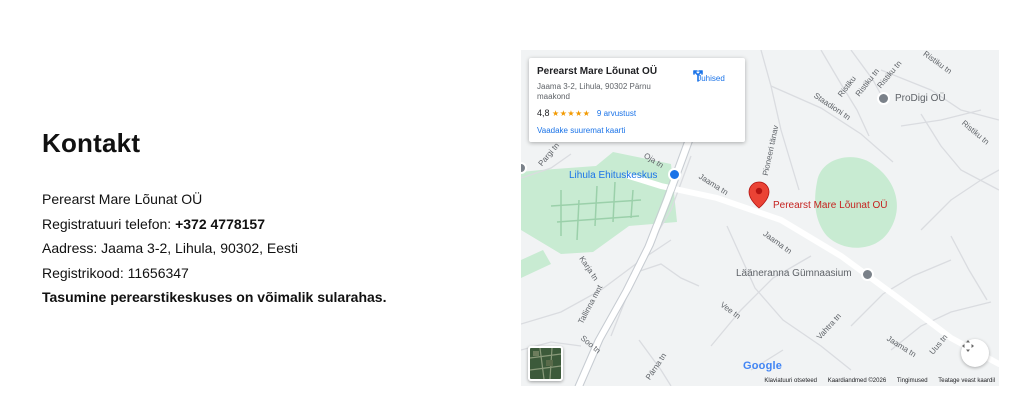 This screenshot has width=1024, height=418. Describe the element at coordinates (109, 223) in the screenshot. I see `phone-label: Registratuuri telefon:` at that location.